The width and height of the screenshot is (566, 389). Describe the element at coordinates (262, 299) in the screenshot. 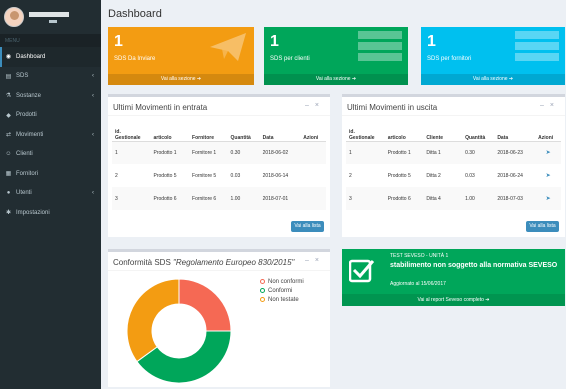

I see `legend-circle-icon` at that location.